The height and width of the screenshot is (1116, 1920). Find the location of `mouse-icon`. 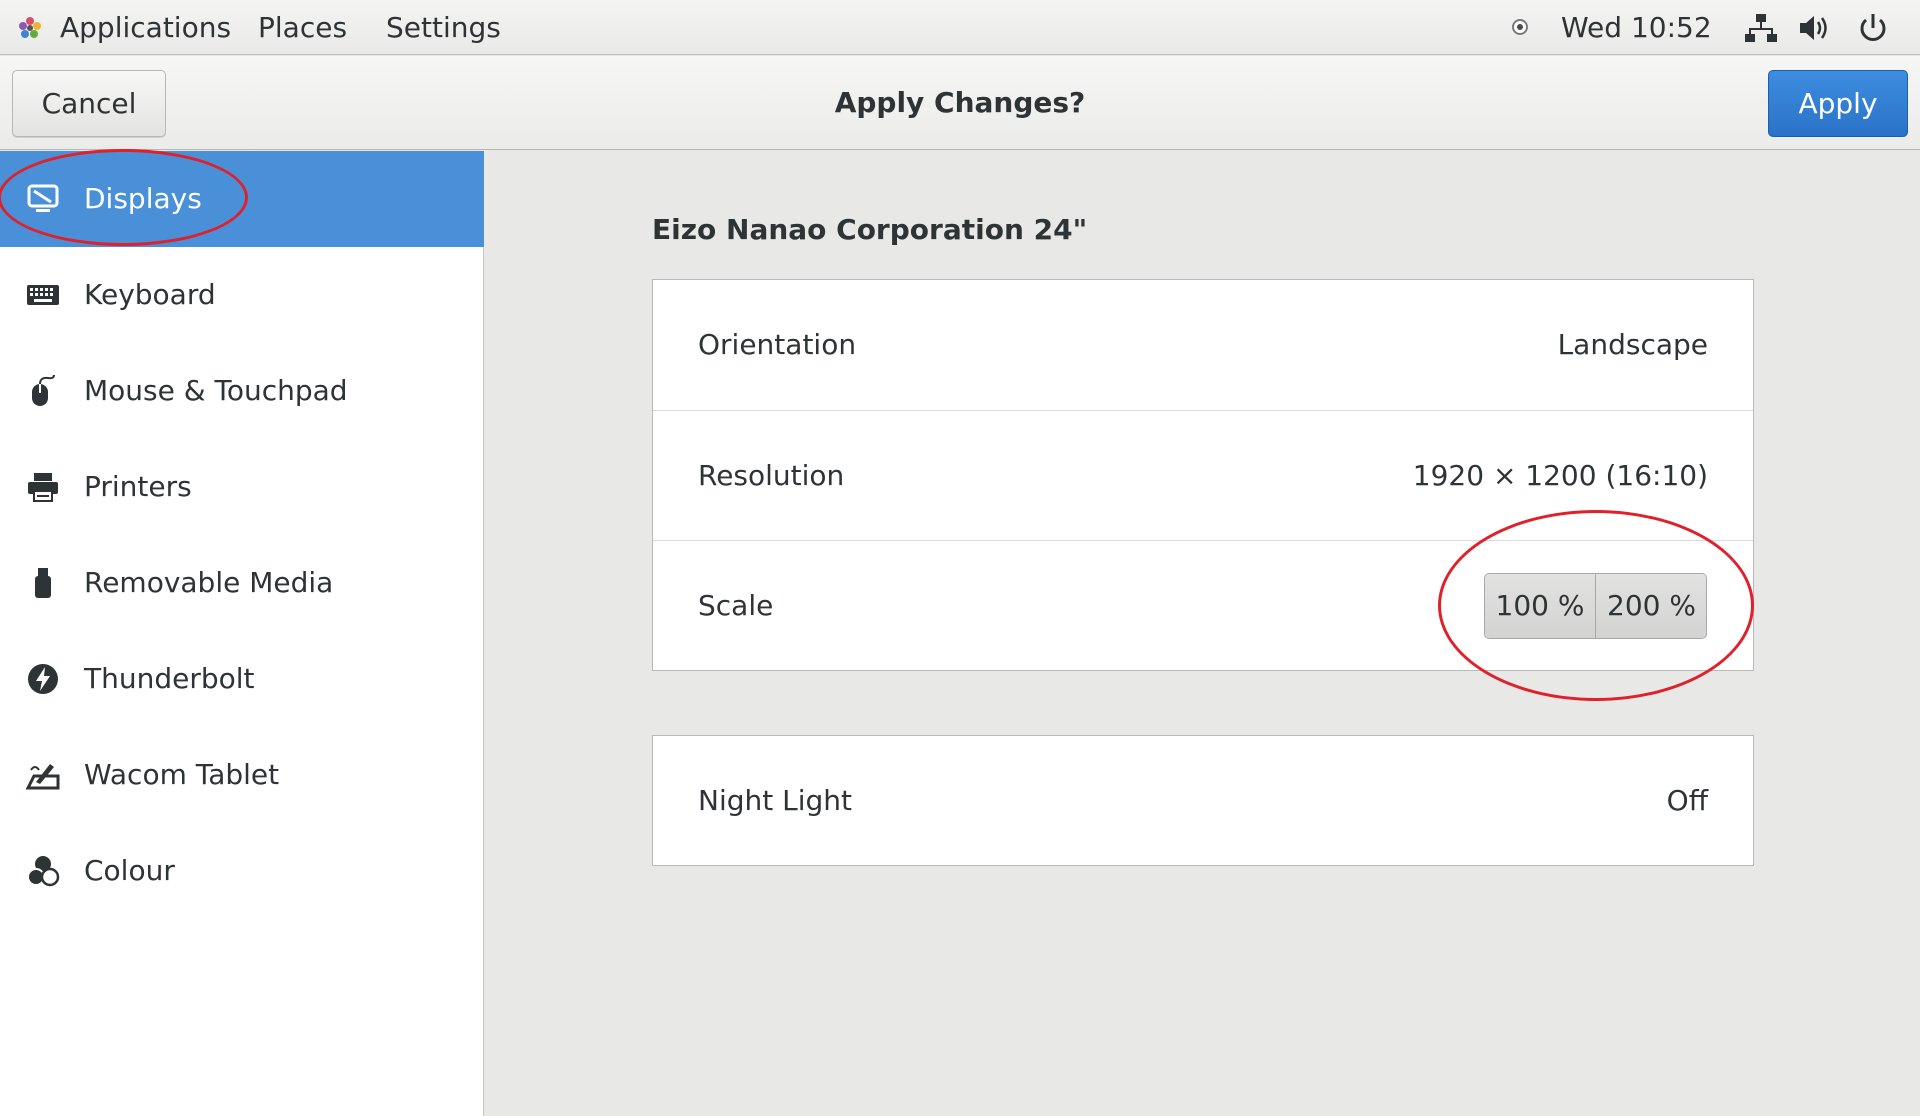

mouse-icon is located at coordinates (43, 390).